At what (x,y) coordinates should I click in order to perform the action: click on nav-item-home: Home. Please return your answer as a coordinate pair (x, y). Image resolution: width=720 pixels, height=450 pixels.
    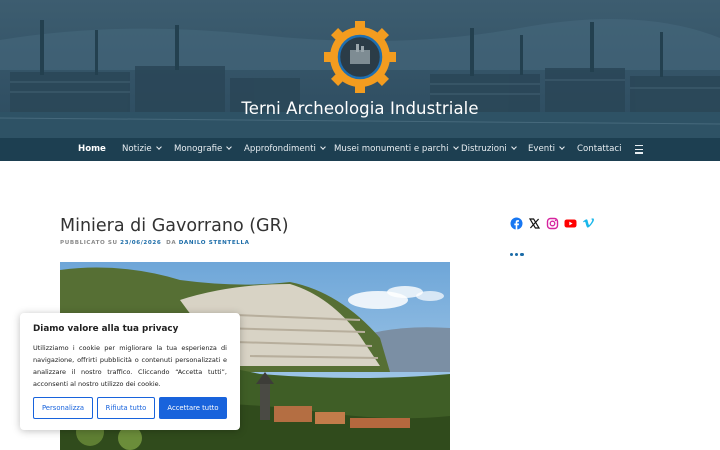
    Looking at the image, I should click on (92, 149).